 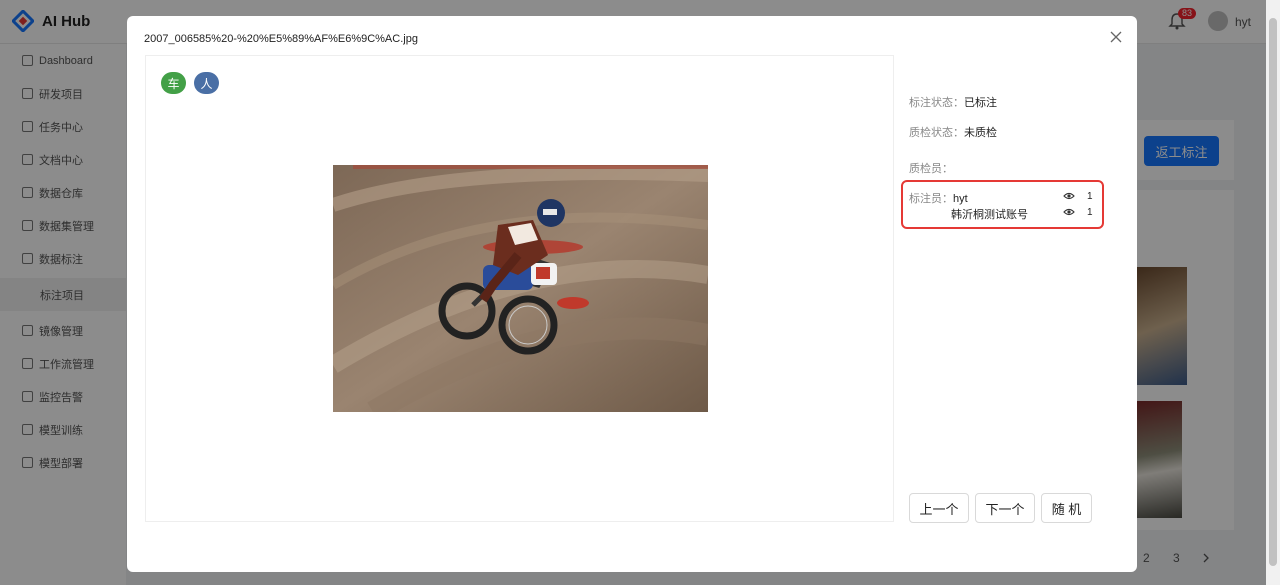 What do you see at coordinates (931, 199) in the screenshot?
I see `annotator-key: 标注员：` at bounding box center [931, 199].